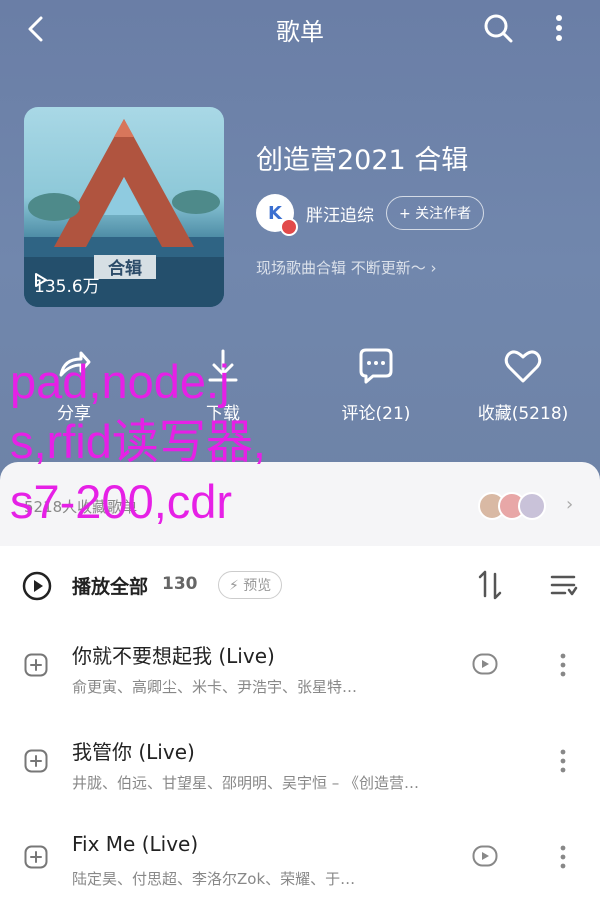  What do you see at coordinates (133, 752) in the screenshot?
I see `song-title: 我管你 (Live)` at bounding box center [133, 752].